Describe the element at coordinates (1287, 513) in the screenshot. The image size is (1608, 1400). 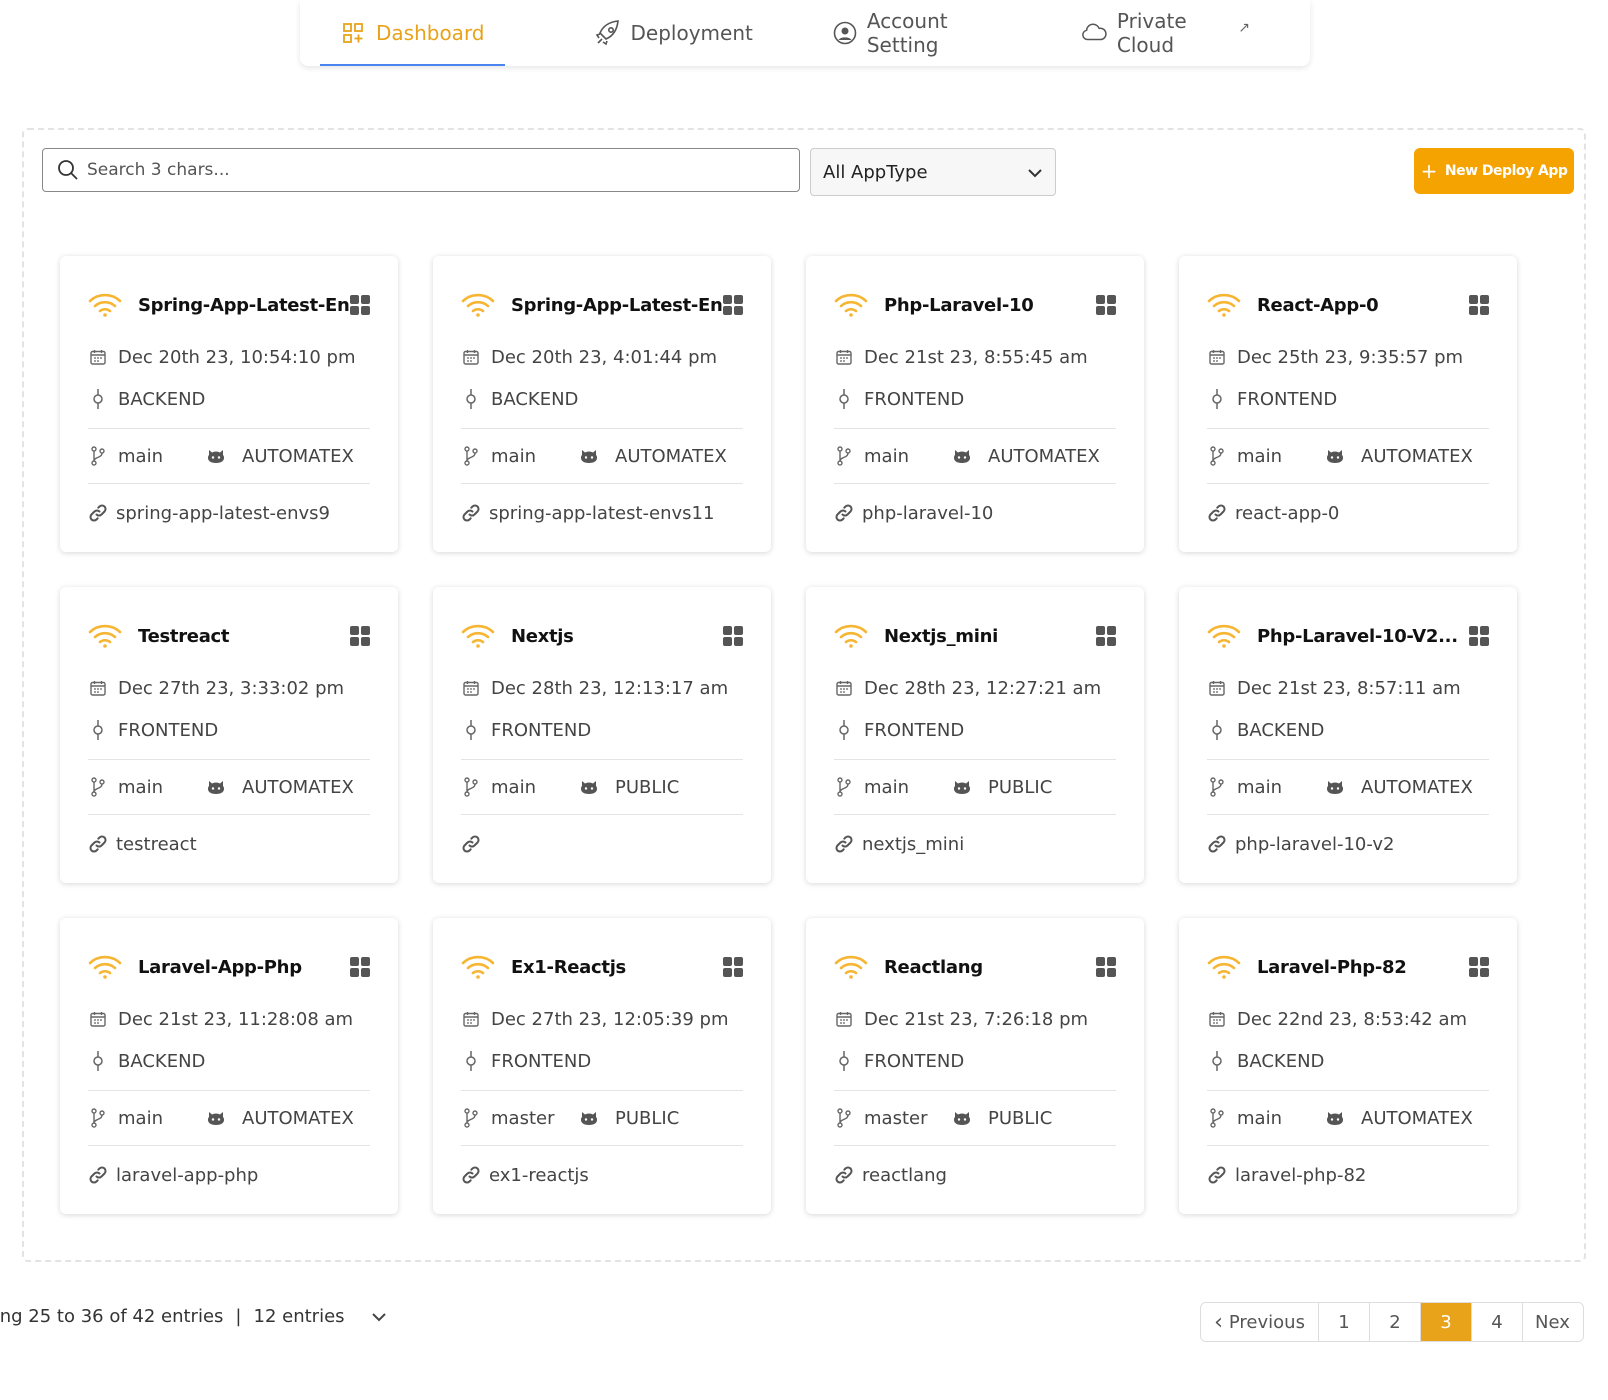
I see `app-link: react-app-0` at that location.